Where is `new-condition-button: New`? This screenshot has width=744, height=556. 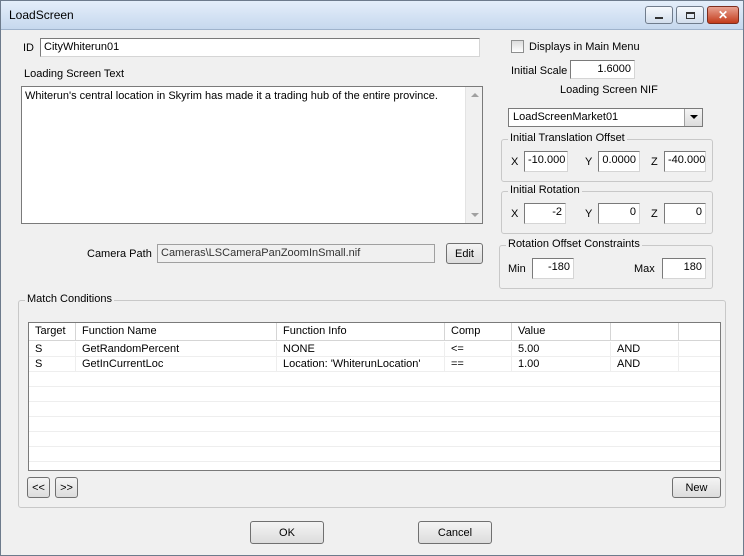 new-condition-button: New is located at coordinates (696, 487).